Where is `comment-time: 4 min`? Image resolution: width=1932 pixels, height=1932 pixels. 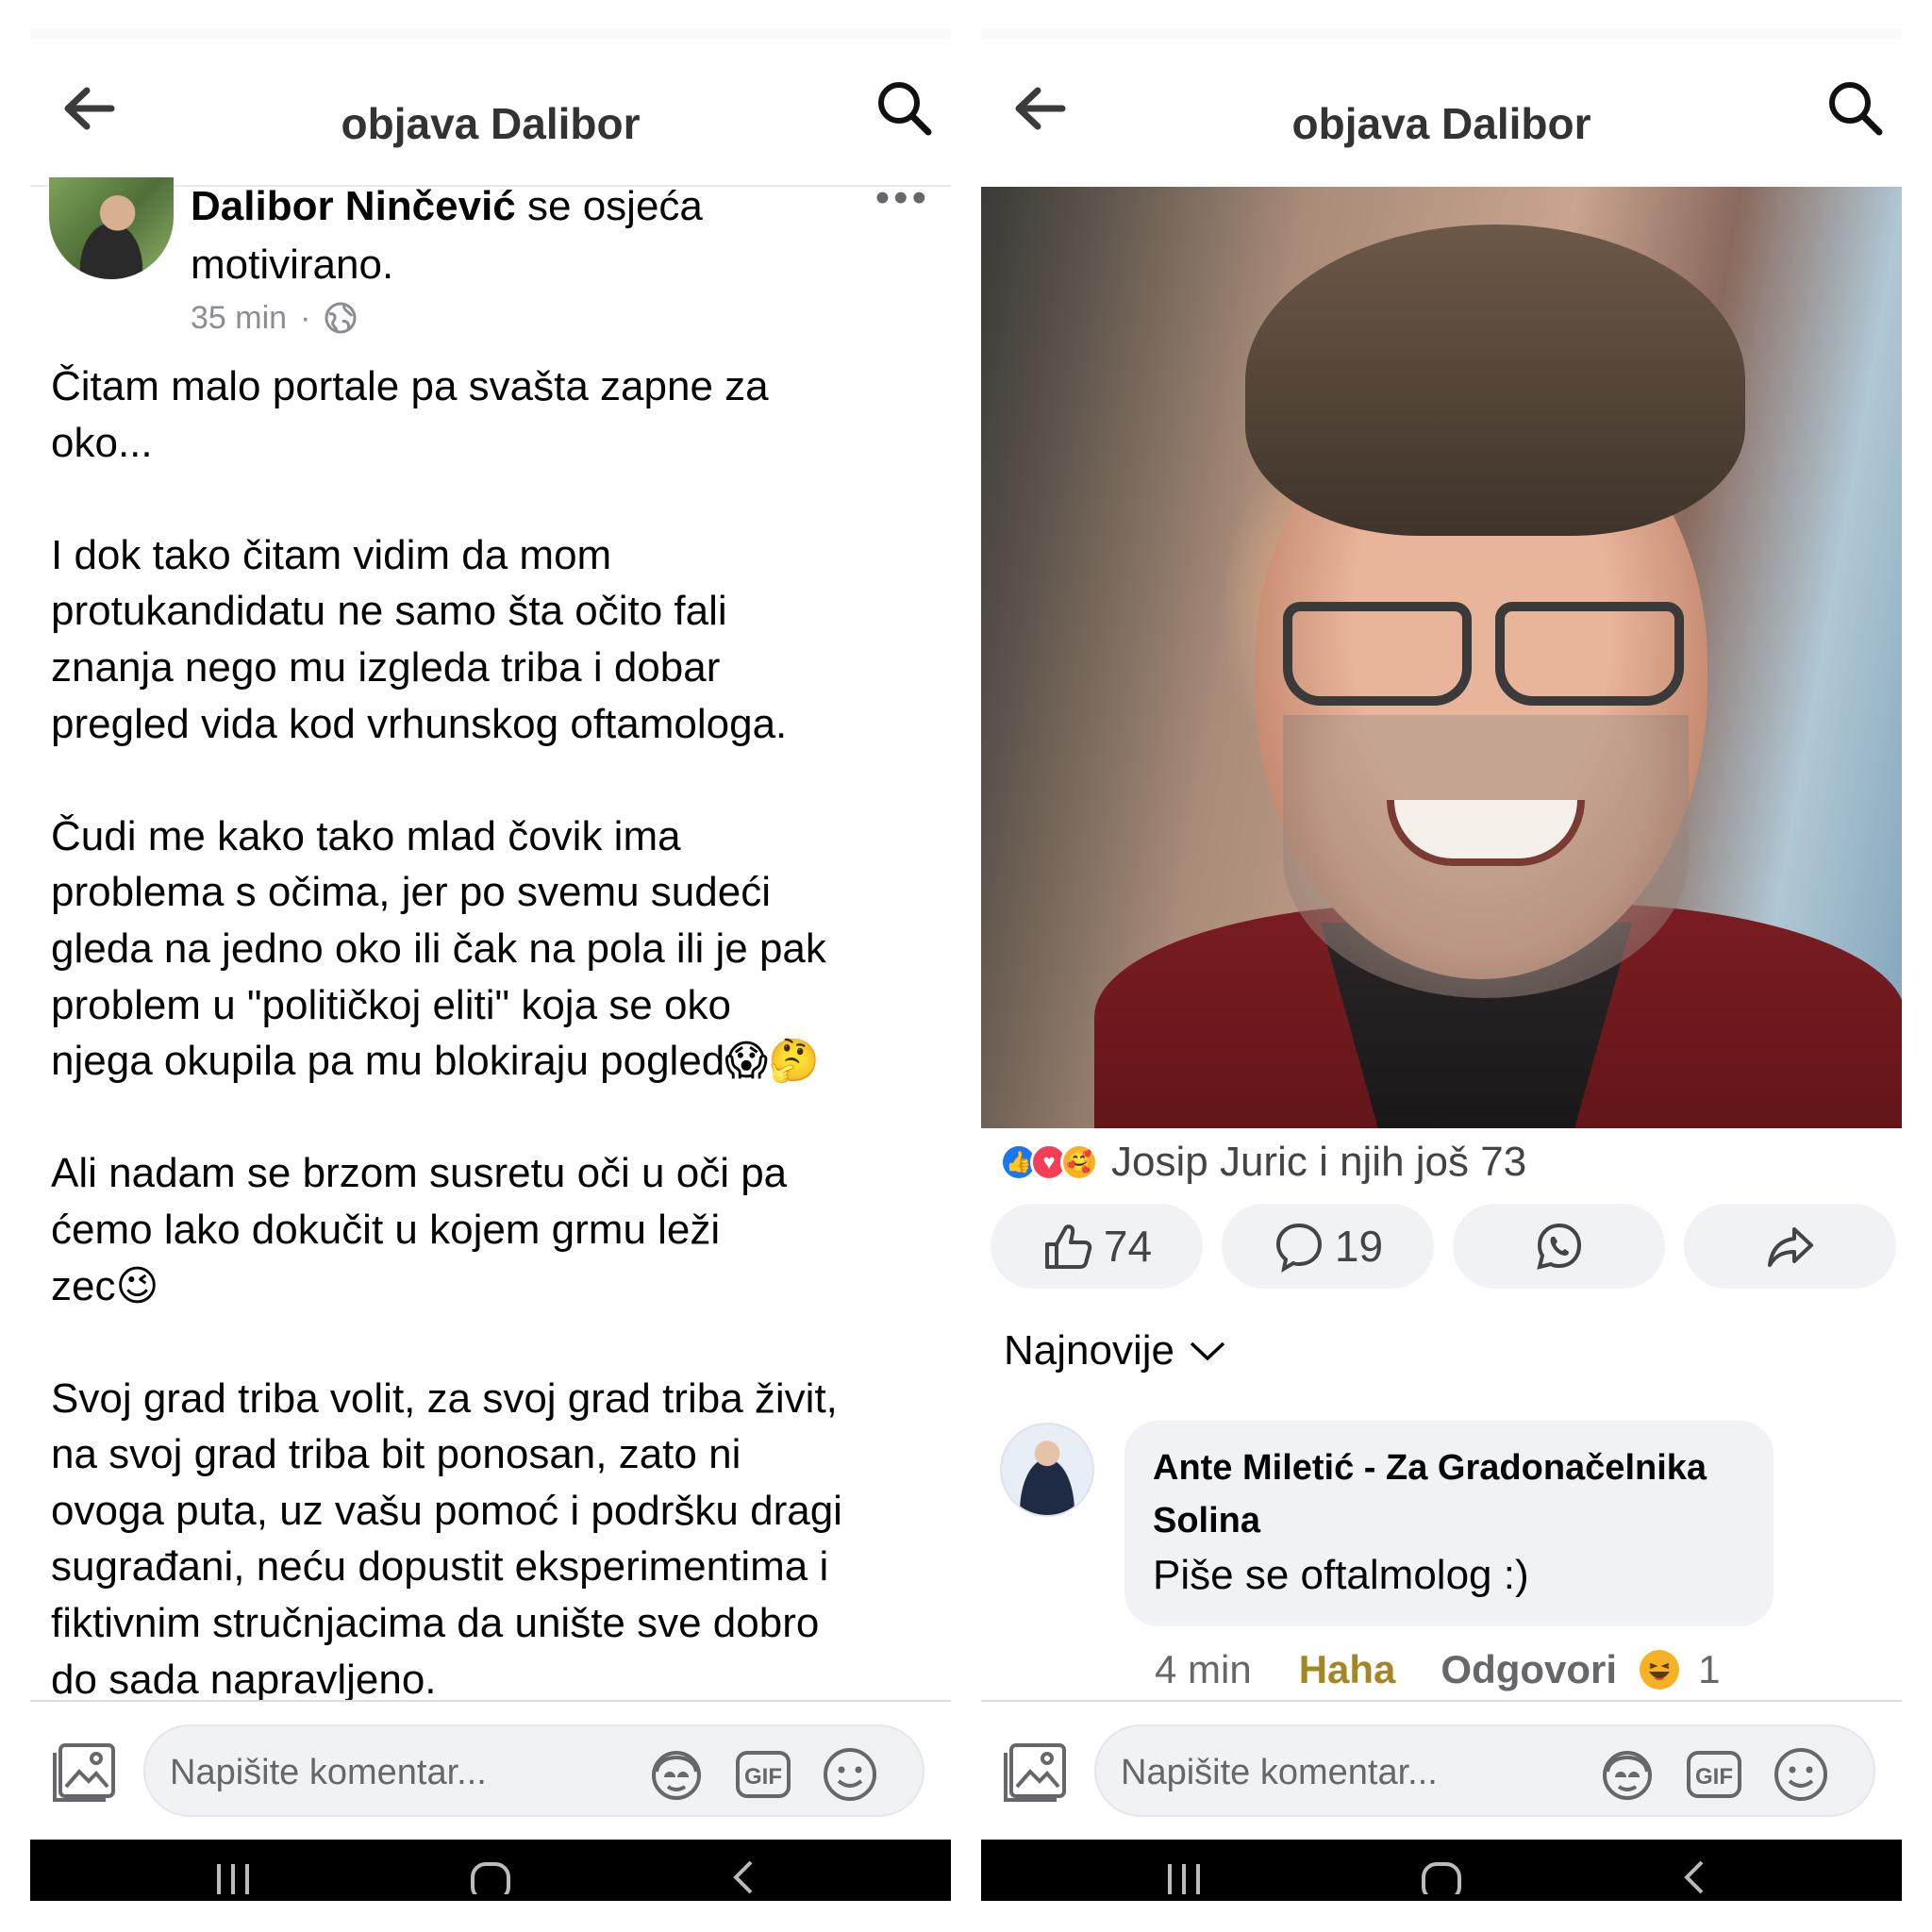
comment-time: 4 min is located at coordinates (1204, 1669).